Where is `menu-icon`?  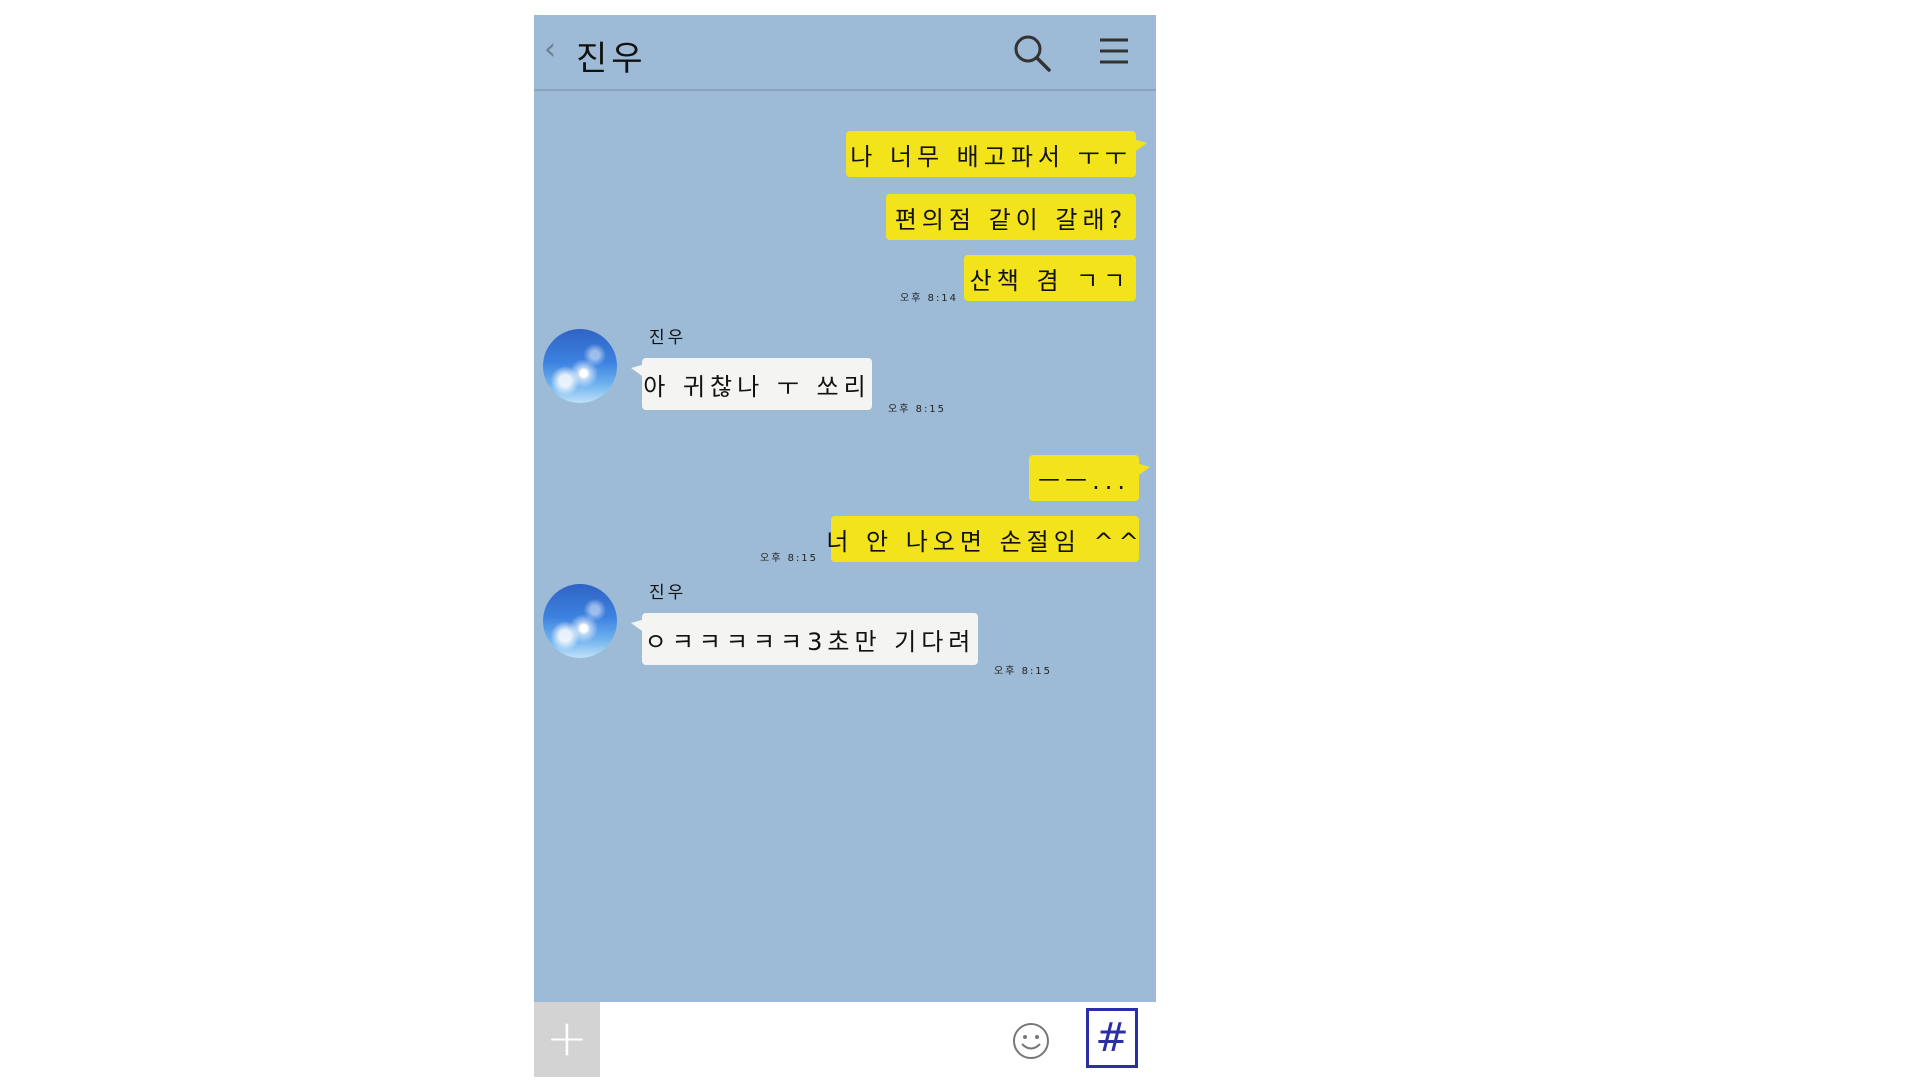 menu-icon is located at coordinates (1114, 51).